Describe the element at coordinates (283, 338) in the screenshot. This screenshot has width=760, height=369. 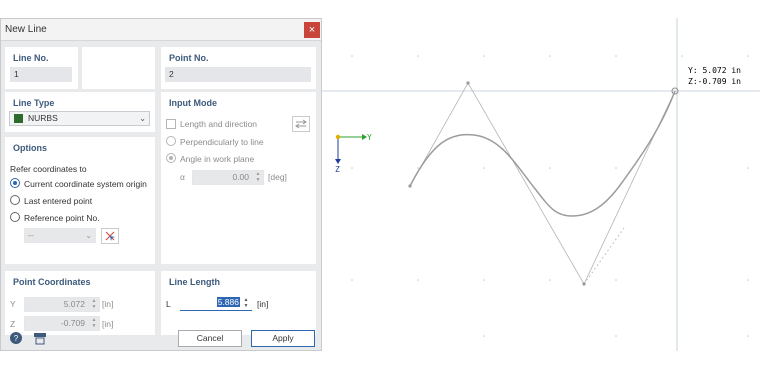
I see `apply-button: Apply` at that location.